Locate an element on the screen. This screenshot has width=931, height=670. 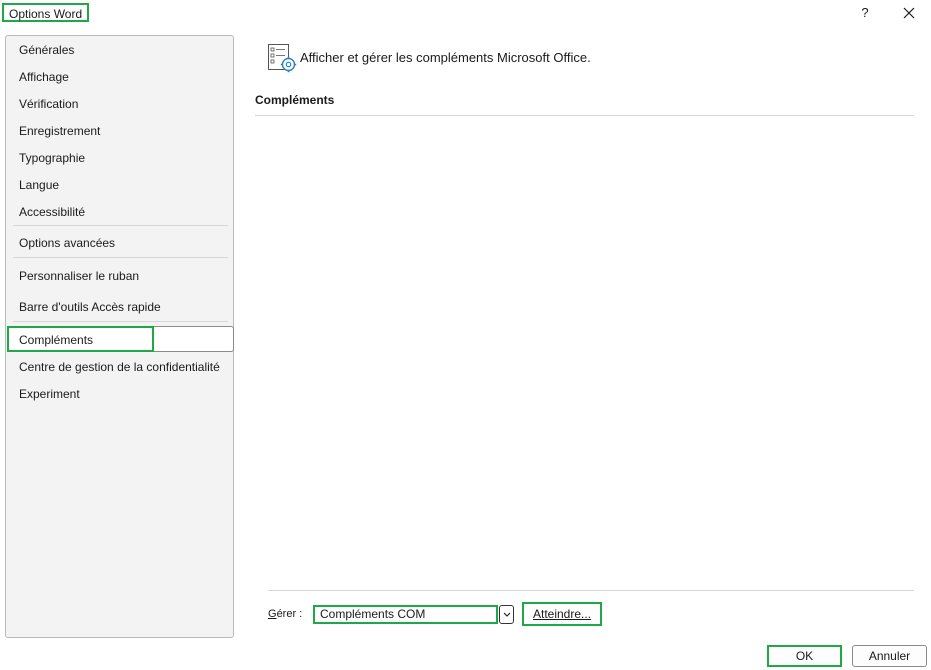
manage-select: Compléments COM is located at coordinates (405, 614).